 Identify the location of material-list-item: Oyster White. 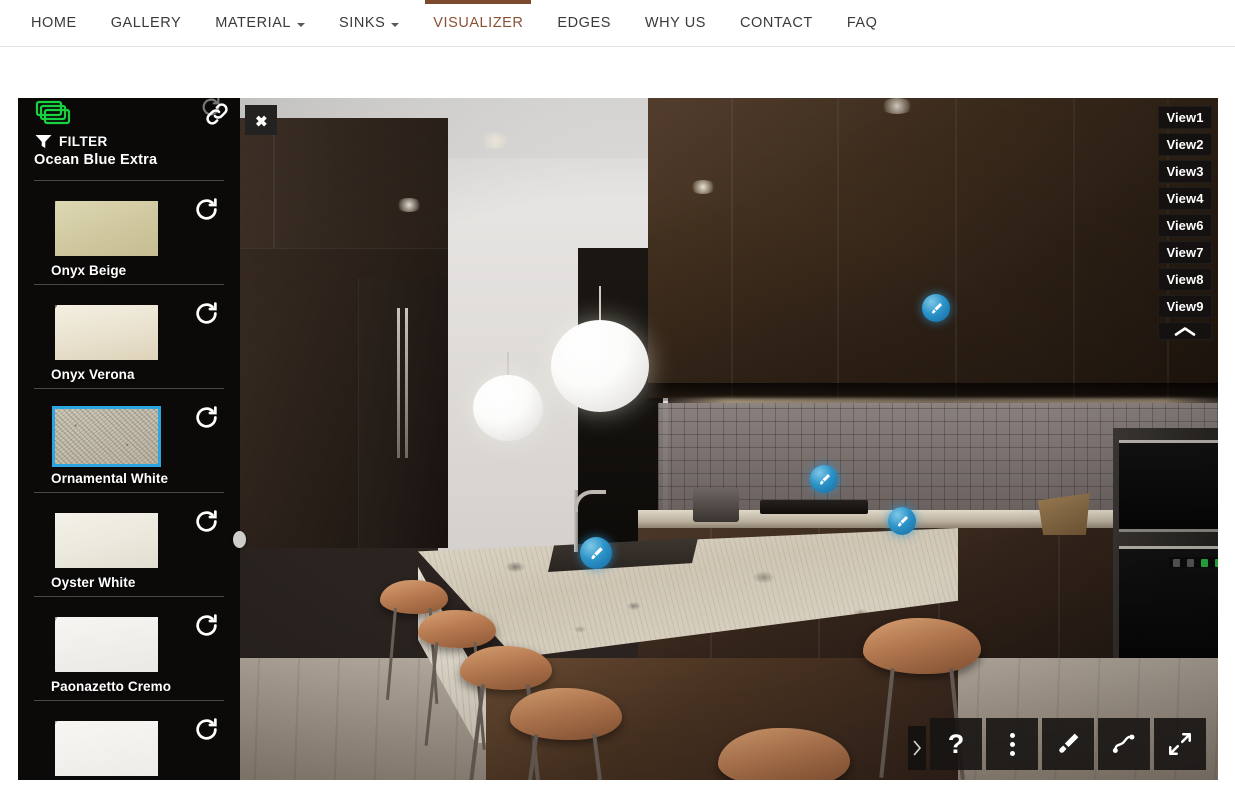
(129, 544).